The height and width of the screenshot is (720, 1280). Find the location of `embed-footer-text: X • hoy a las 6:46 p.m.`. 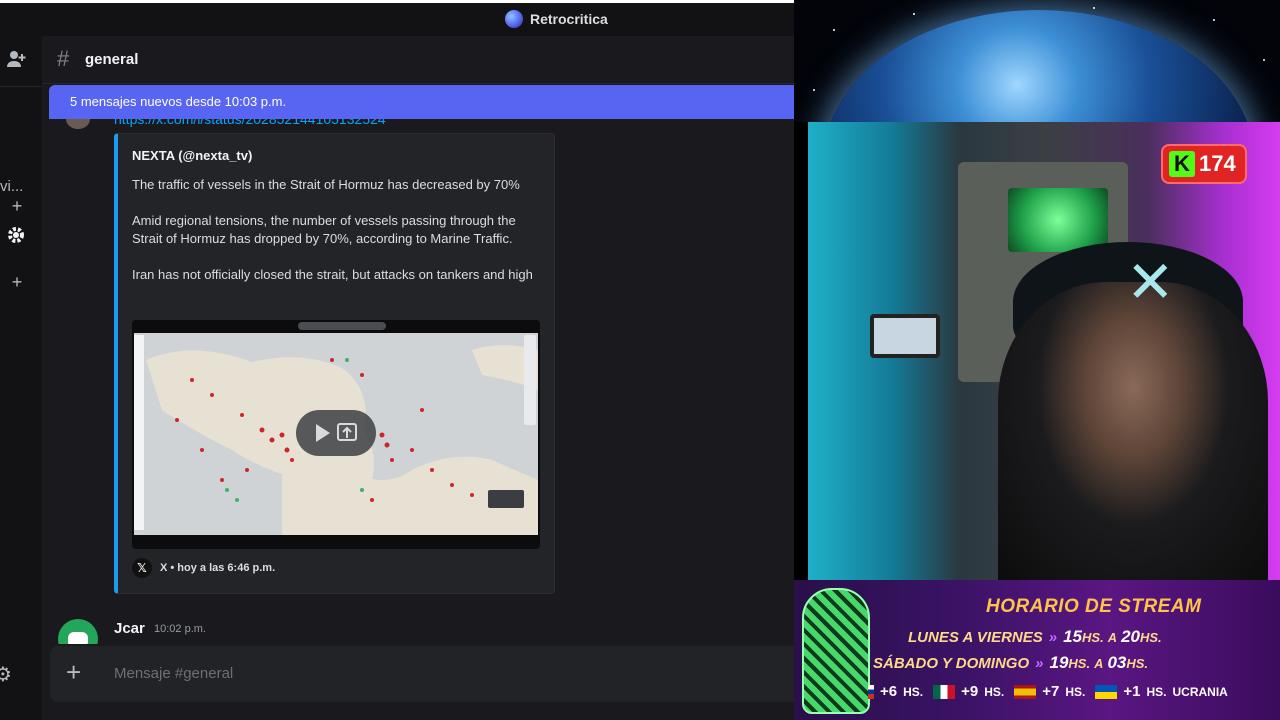

embed-footer-text: X • hoy a las 6:46 p.m. is located at coordinates (218, 568).